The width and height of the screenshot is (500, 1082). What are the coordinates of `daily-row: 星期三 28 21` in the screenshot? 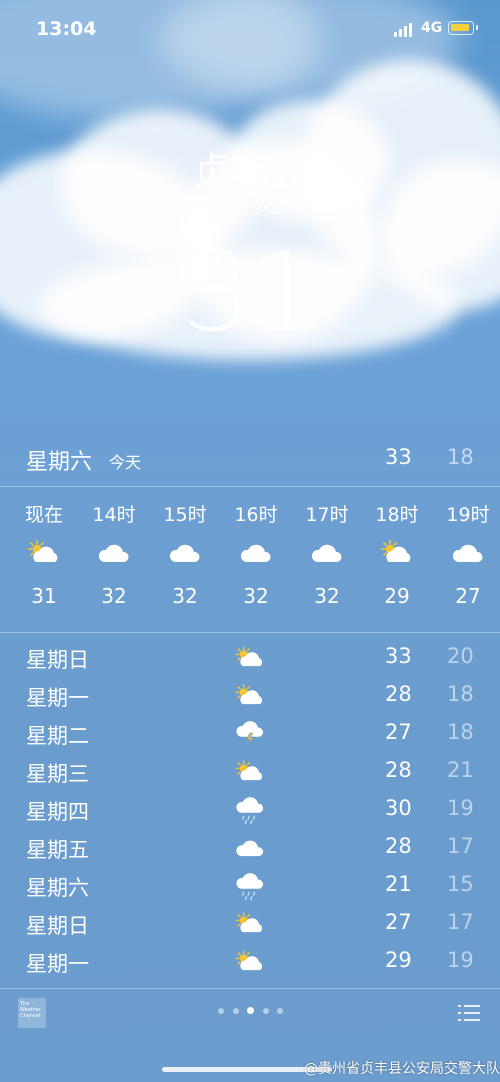 It's located at (250, 773).